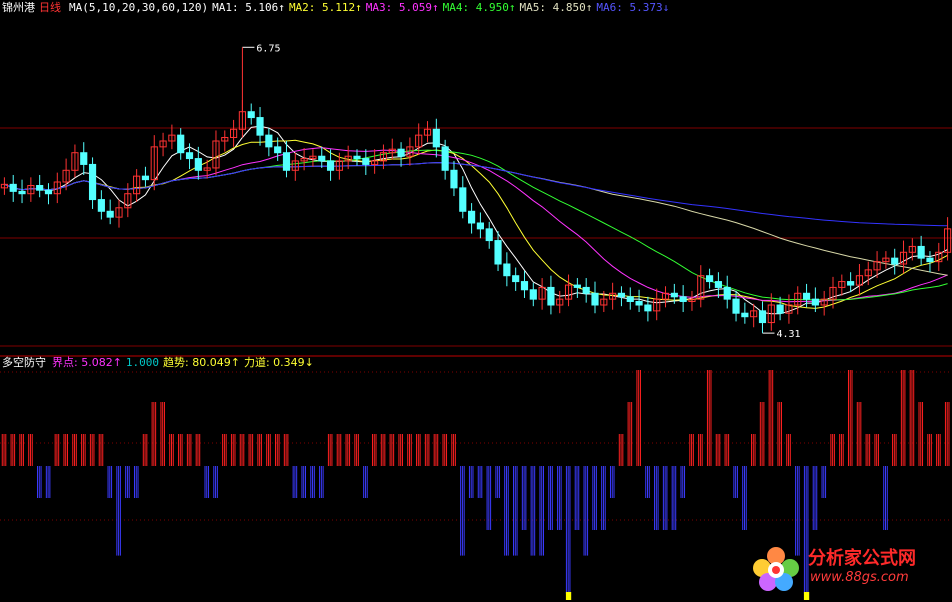 The height and width of the screenshot is (602, 952). Describe the element at coordinates (142, 362) in the screenshot. I see `jiedian-ref: 1.000` at that location.